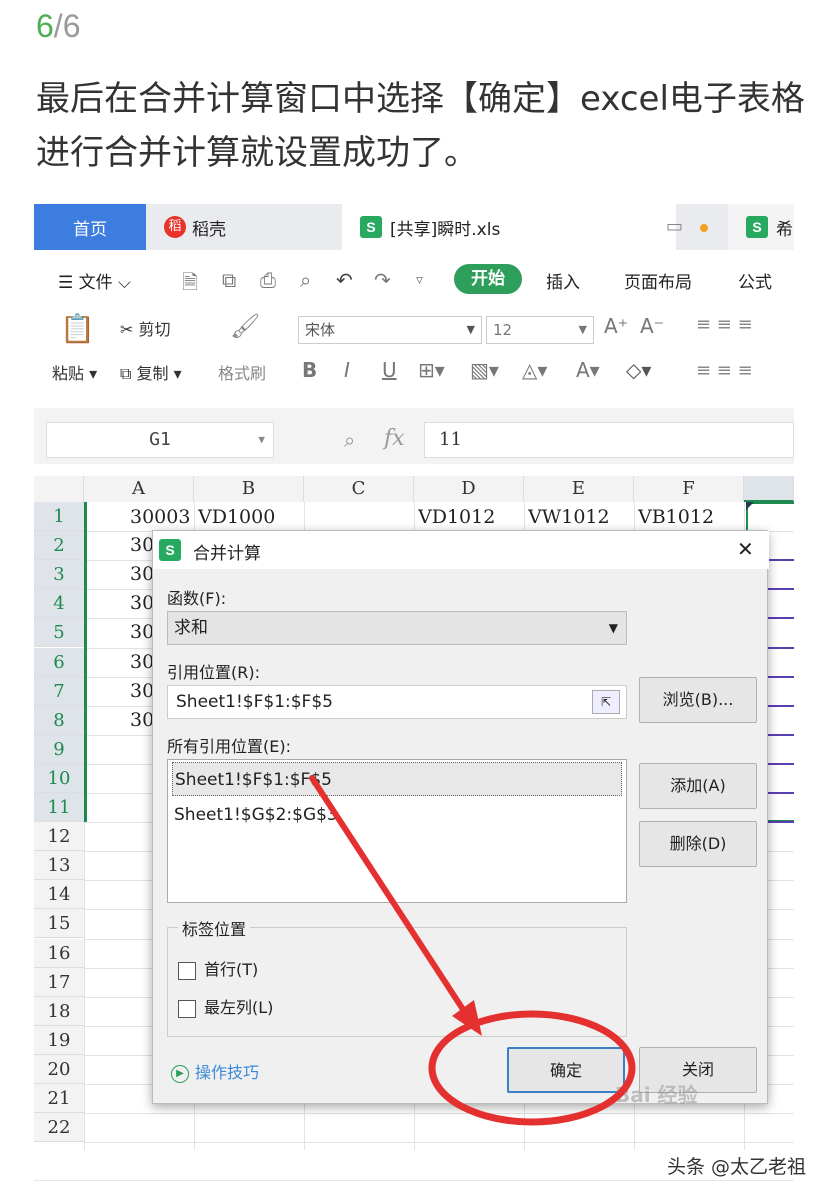 The image size is (828, 1192). Describe the element at coordinates (45, 26) in the screenshot. I see `step-current: 6` at that location.